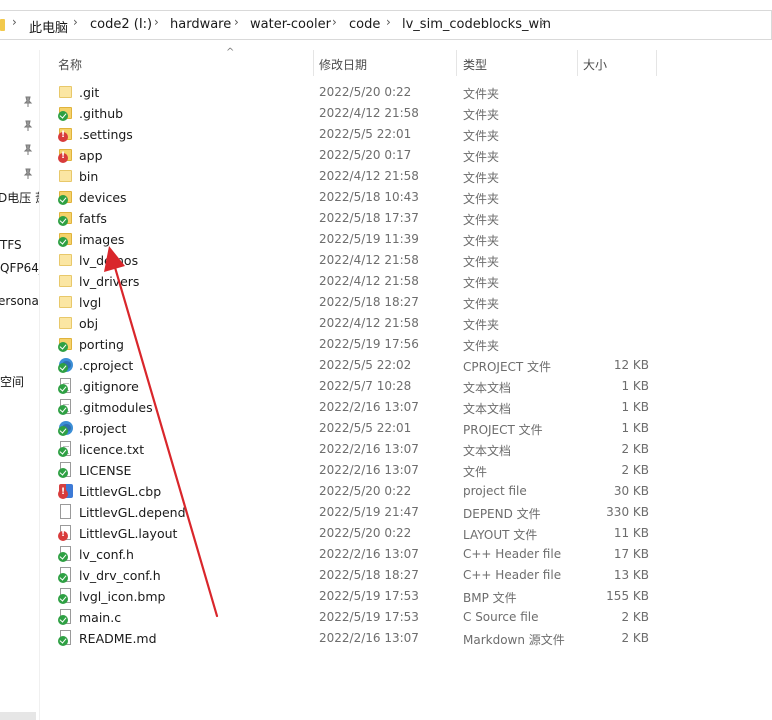 The image size is (772, 720). Describe the element at coordinates (18, 716) in the screenshot. I see `horizontal-scrollbar` at that location.